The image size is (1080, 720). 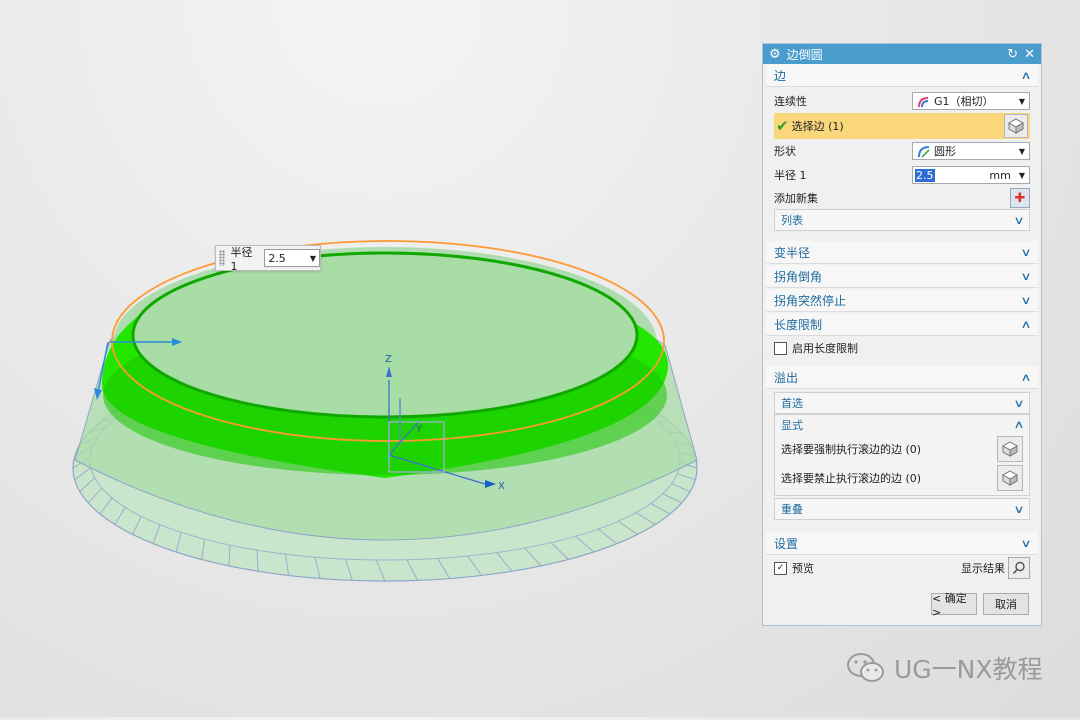 What do you see at coordinates (889, 478) in the screenshot?
I see `prevent-roll-label: 选择要禁止执行滚边的边 (0)` at bounding box center [889, 478].